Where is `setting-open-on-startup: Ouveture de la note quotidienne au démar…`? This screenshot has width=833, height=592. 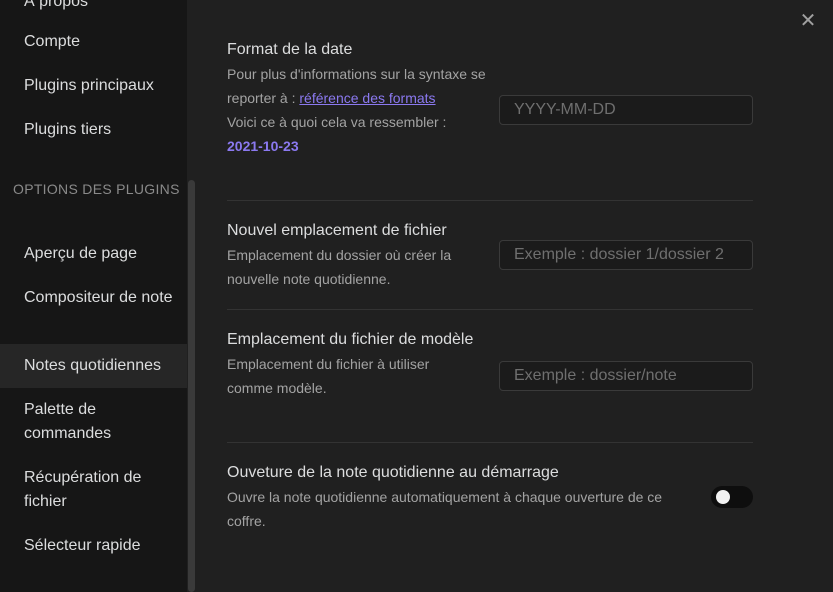
setting-open-on-startup: Ouveture de la note quotidienne au démar… is located at coordinates (462, 497).